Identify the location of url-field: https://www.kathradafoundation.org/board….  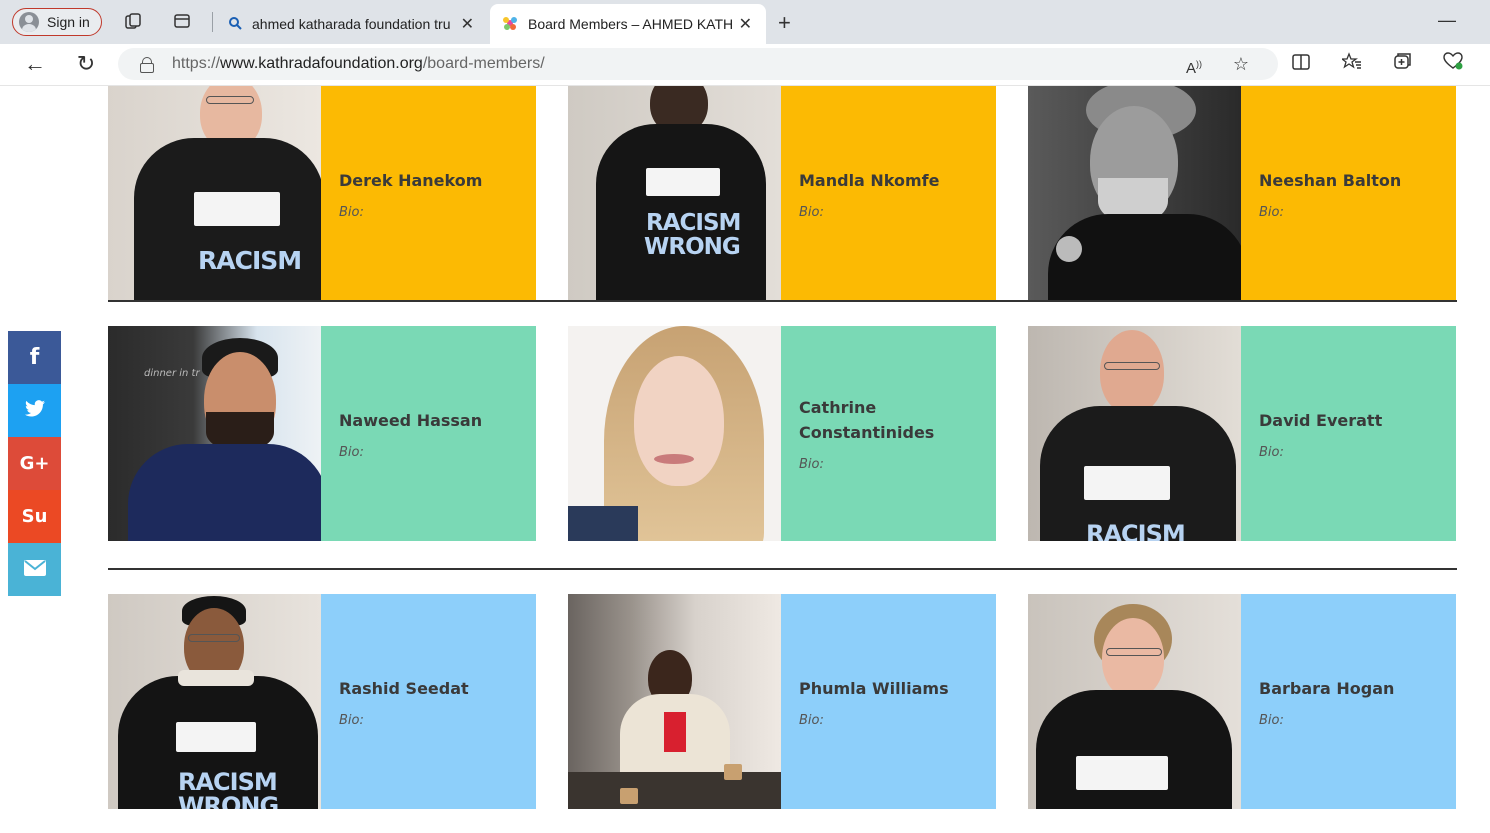
(698, 64).